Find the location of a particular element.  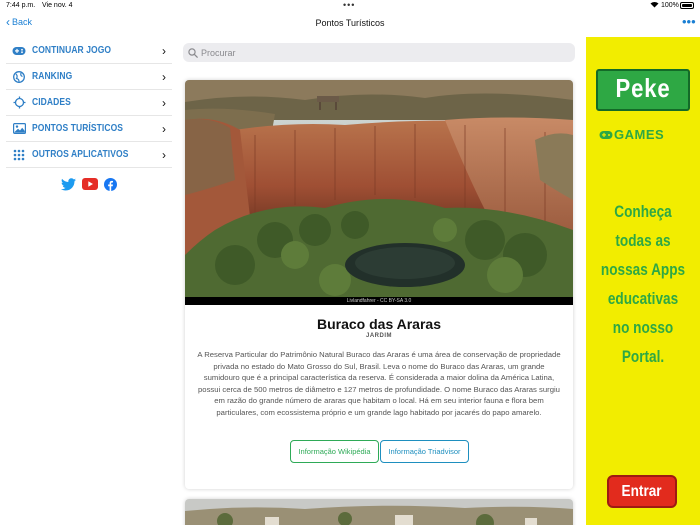

crosshair-icon is located at coordinates (19, 103).